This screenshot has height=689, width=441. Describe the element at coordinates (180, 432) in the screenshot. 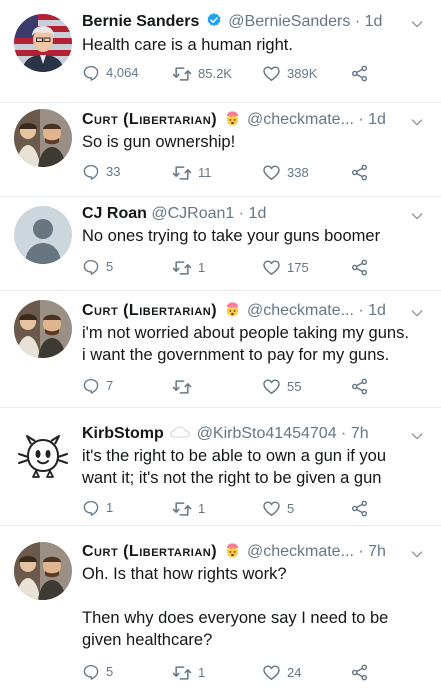

I see `speech-cloud-icon` at that location.